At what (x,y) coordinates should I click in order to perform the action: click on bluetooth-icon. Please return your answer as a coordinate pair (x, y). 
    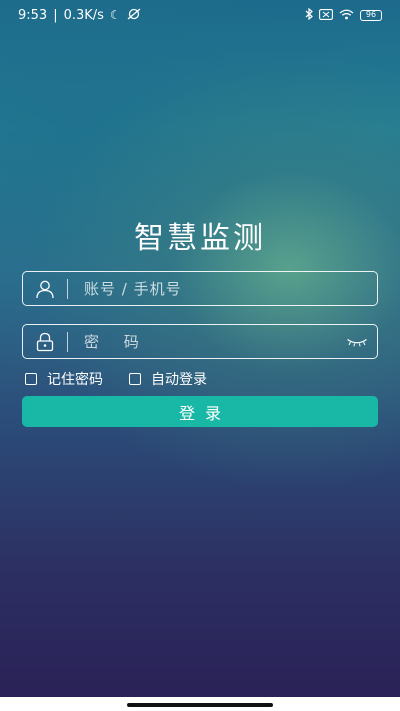
    Looking at the image, I should click on (309, 14).